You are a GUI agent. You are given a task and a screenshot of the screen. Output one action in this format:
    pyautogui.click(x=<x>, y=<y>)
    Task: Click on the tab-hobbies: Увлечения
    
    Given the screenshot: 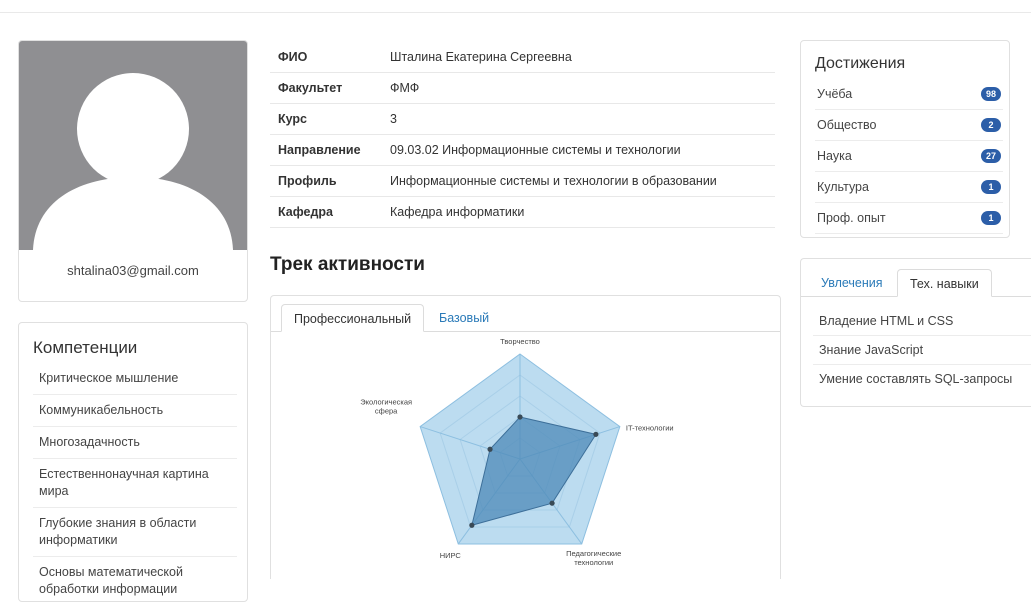 What is the action you would take?
    pyautogui.click(x=852, y=283)
    